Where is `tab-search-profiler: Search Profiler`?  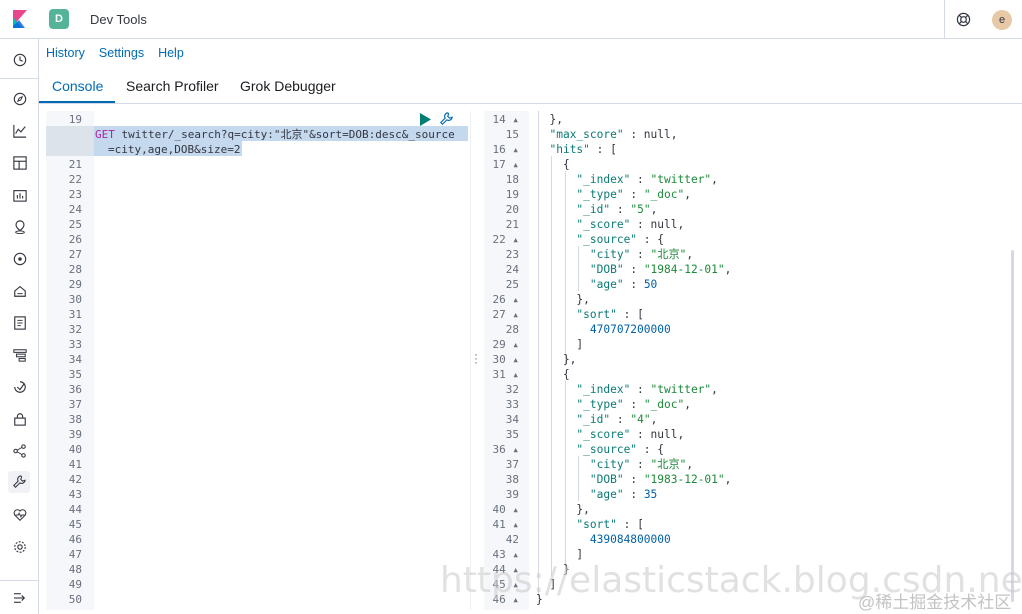
tab-search-profiler: Search Profiler is located at coordinates (172, 86).